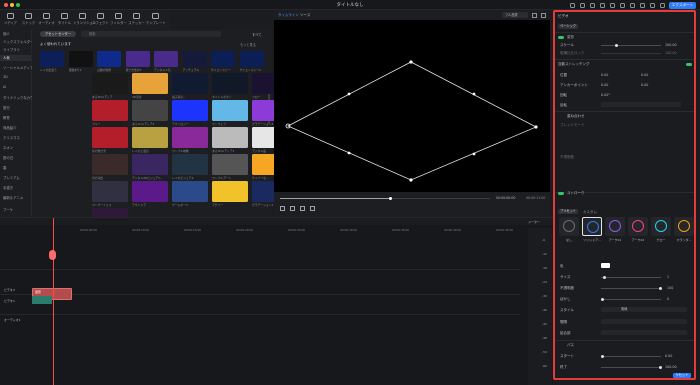  Describe the element at coordinates (8, 187) in the screenshot. I see `sidebar-item: 手描き` at that location.